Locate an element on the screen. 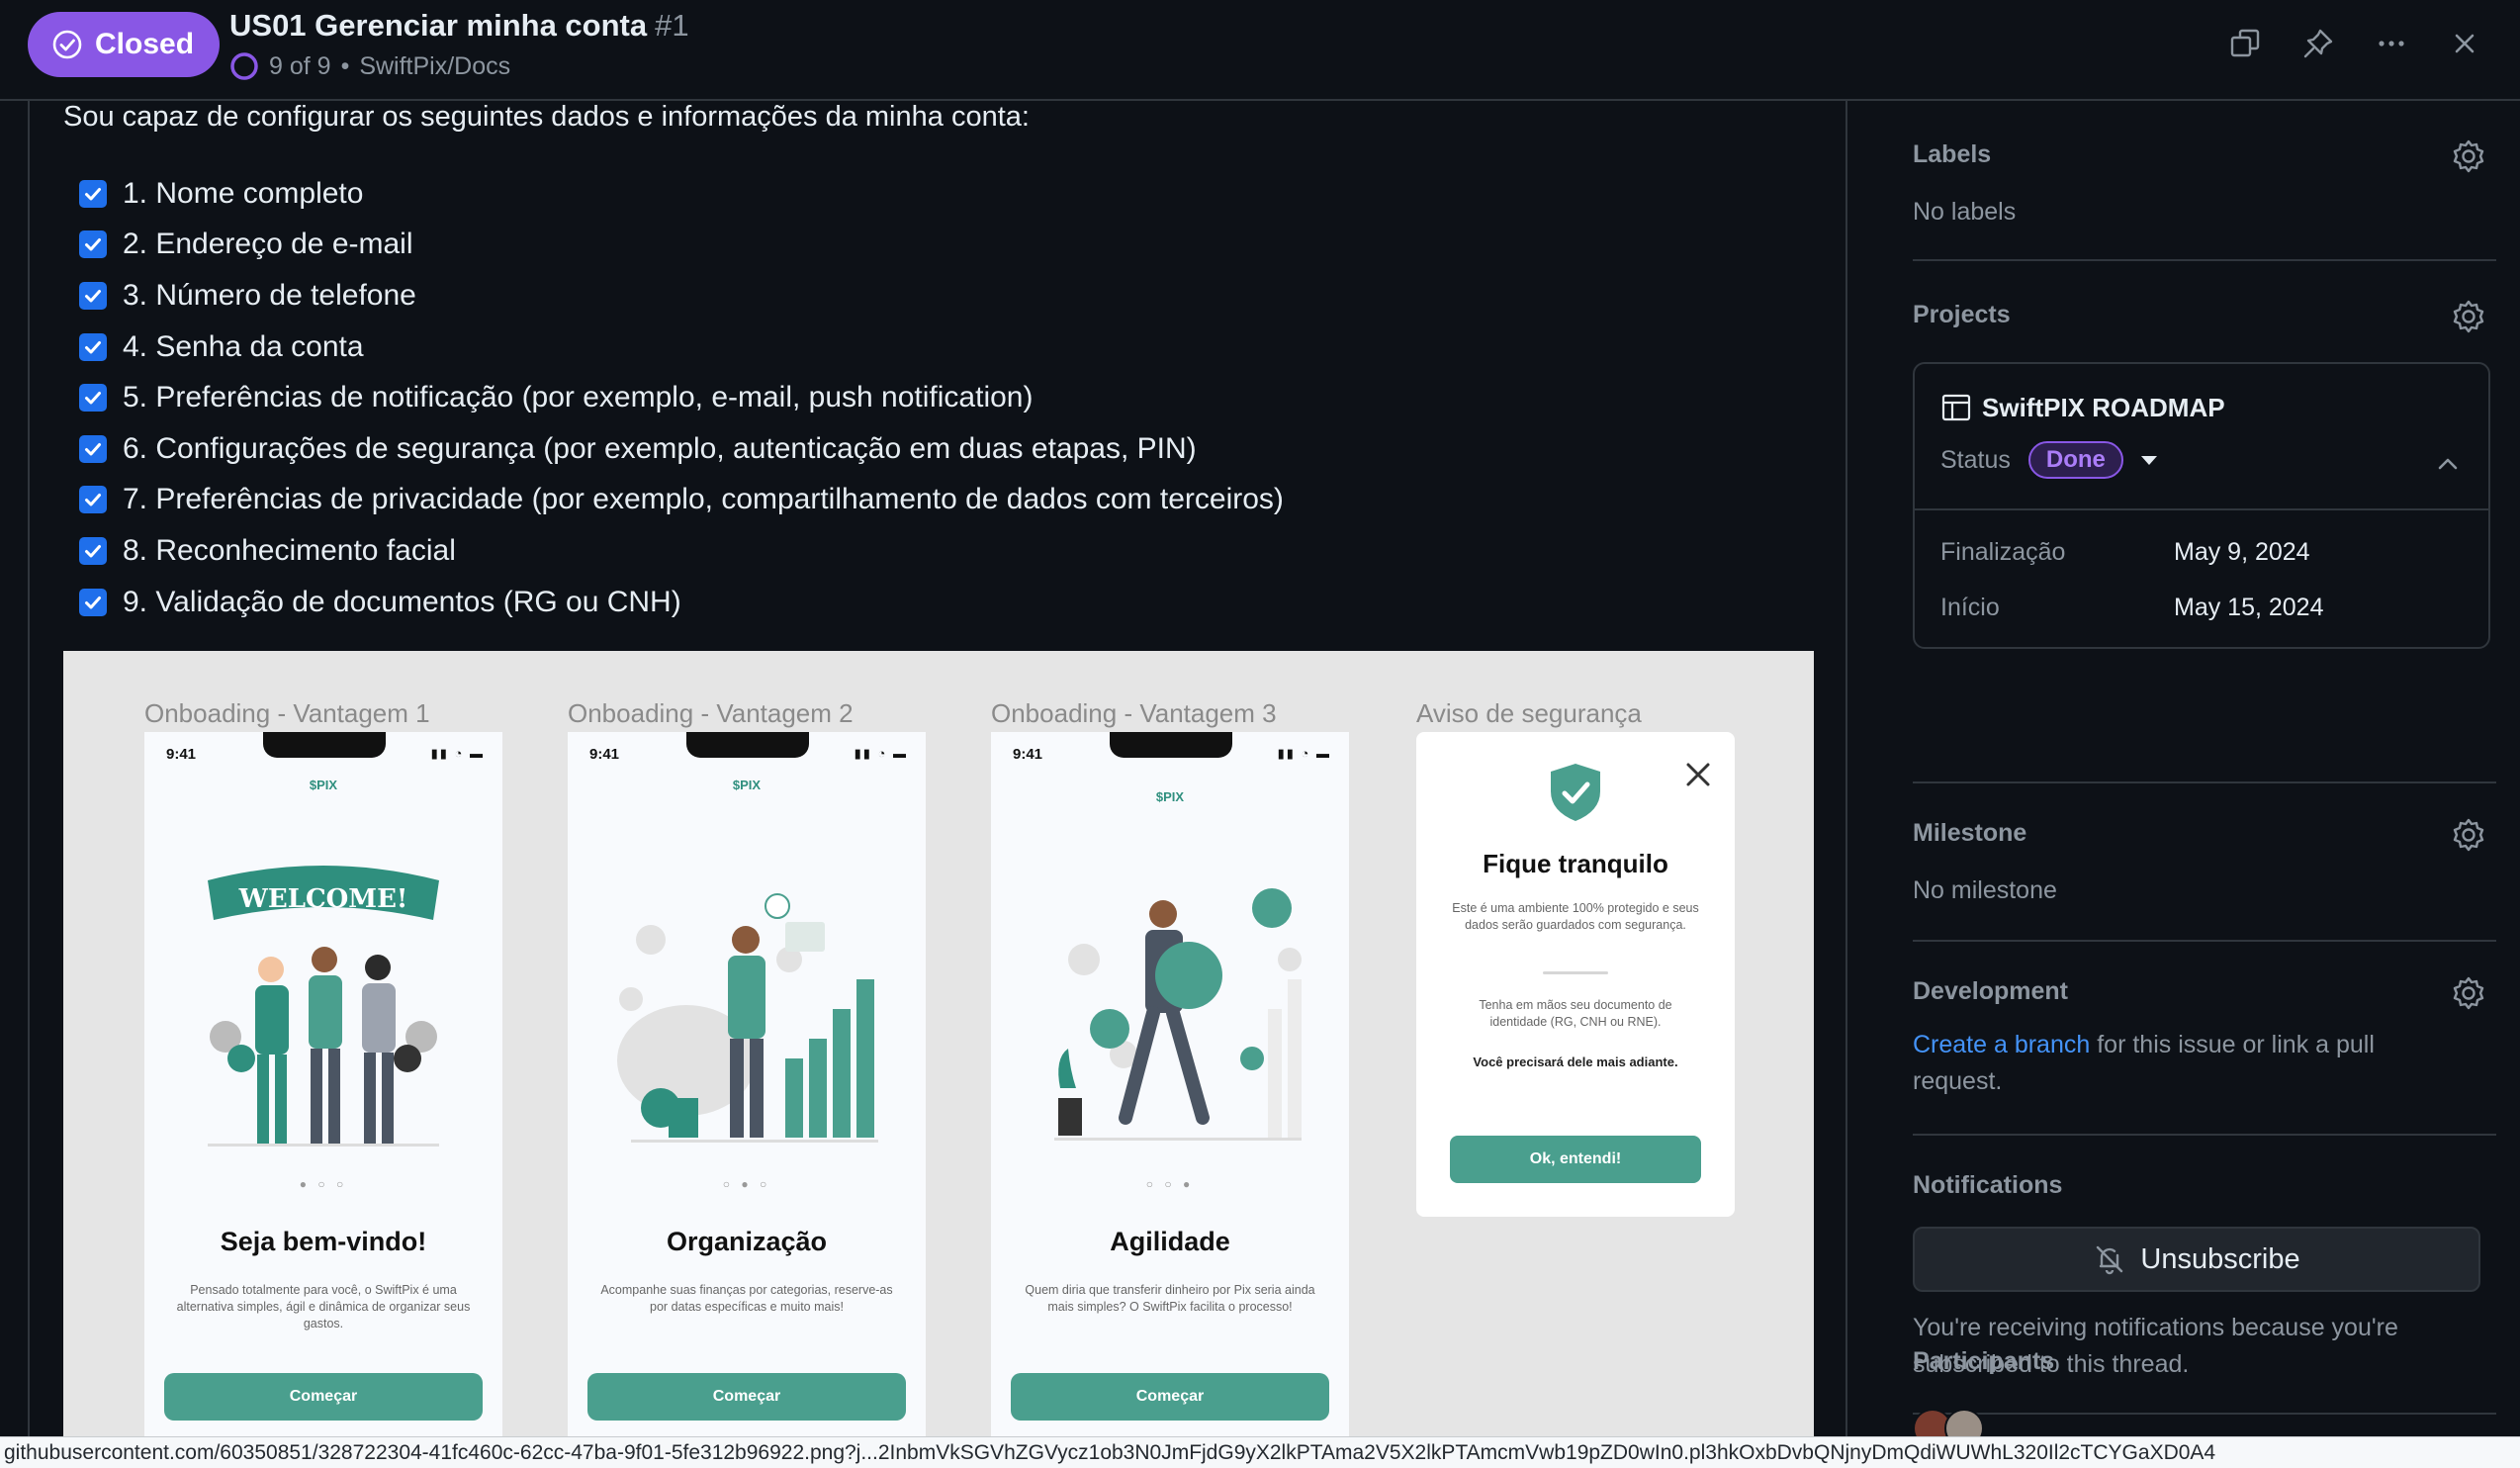 This screenshot has width=2520, height=1468. chevron-up-icon is located at coordinates (2448, 464).